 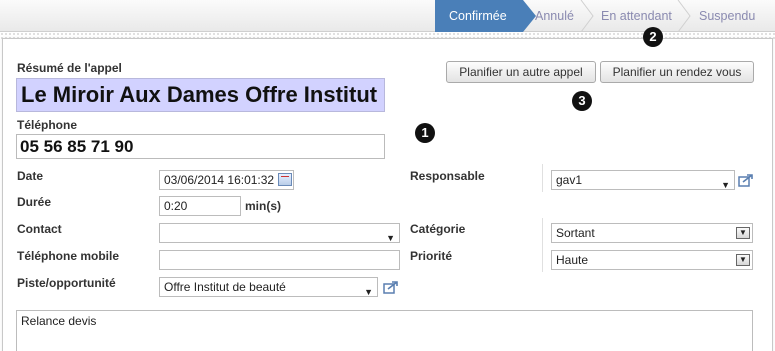 What do you see at coordinates (652, 233) in the screenshot?
I see `category-select: Sortant ▼` at bounding box center [652, 233].